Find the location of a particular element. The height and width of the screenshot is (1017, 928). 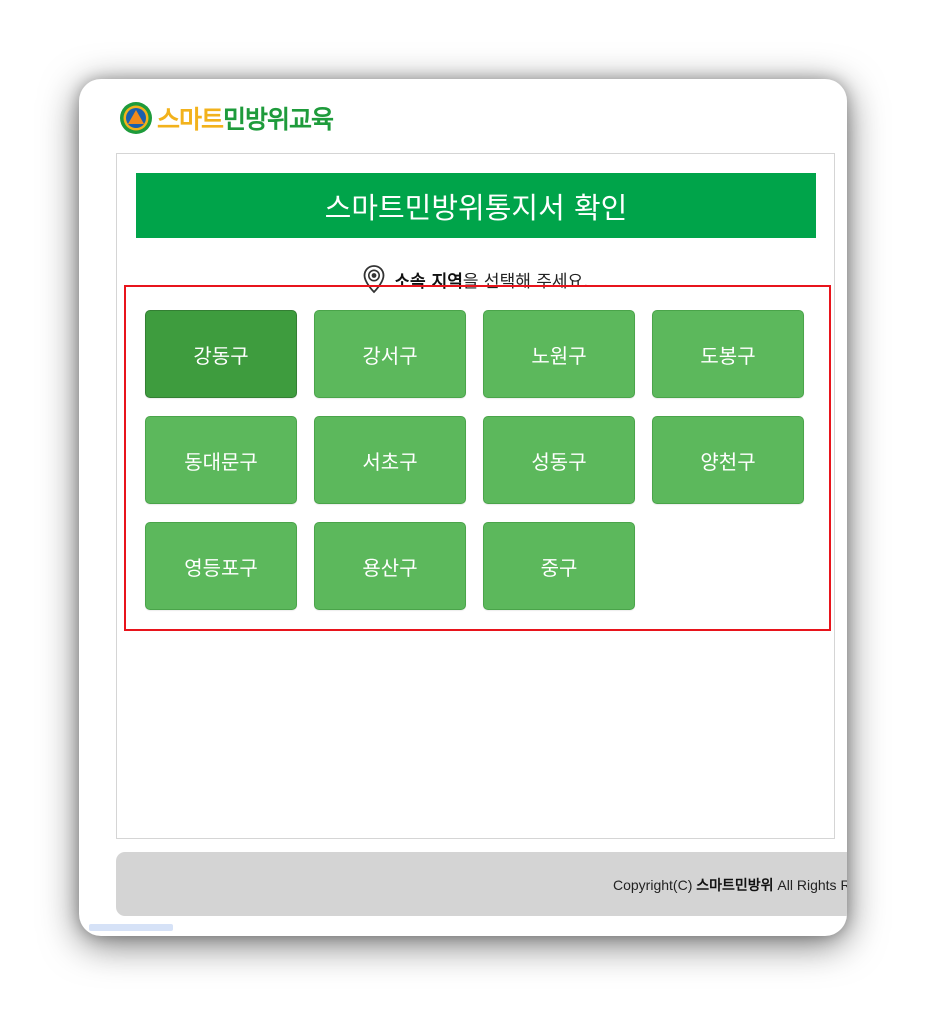

title-banner: 스마트민방위통지서 확인 is located at coordinates (476, 205).